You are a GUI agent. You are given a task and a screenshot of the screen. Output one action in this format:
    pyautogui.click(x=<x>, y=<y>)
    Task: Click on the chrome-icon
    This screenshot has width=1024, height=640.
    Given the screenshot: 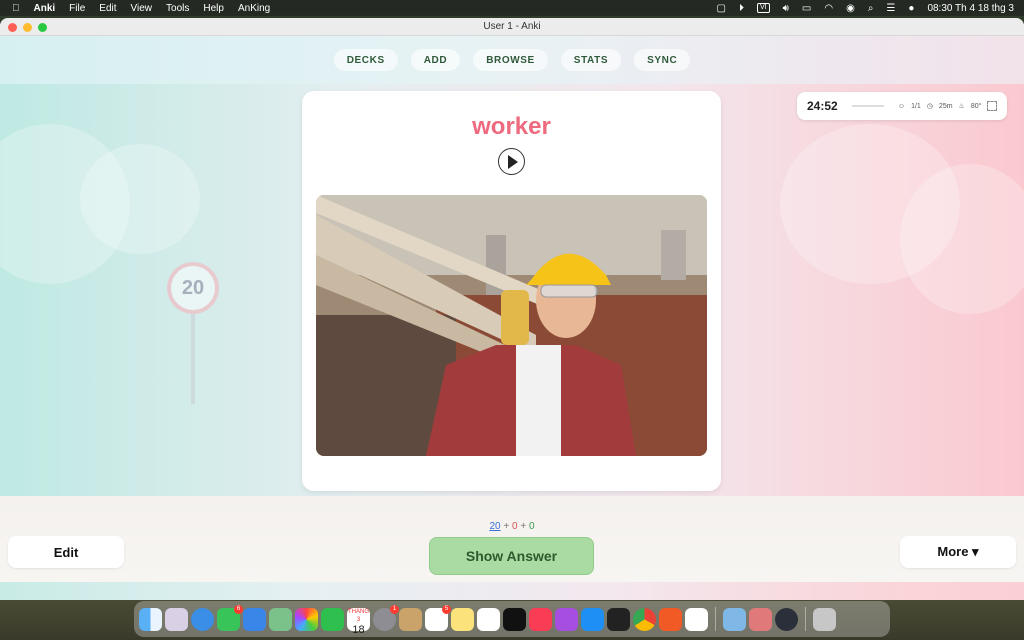 What is the action you would take?
    pyautogui.click(x=644, y=619)
    